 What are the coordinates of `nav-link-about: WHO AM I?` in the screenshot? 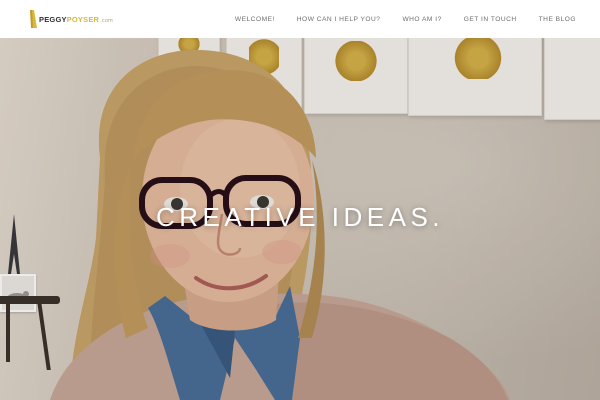 It's located at (421, 19).